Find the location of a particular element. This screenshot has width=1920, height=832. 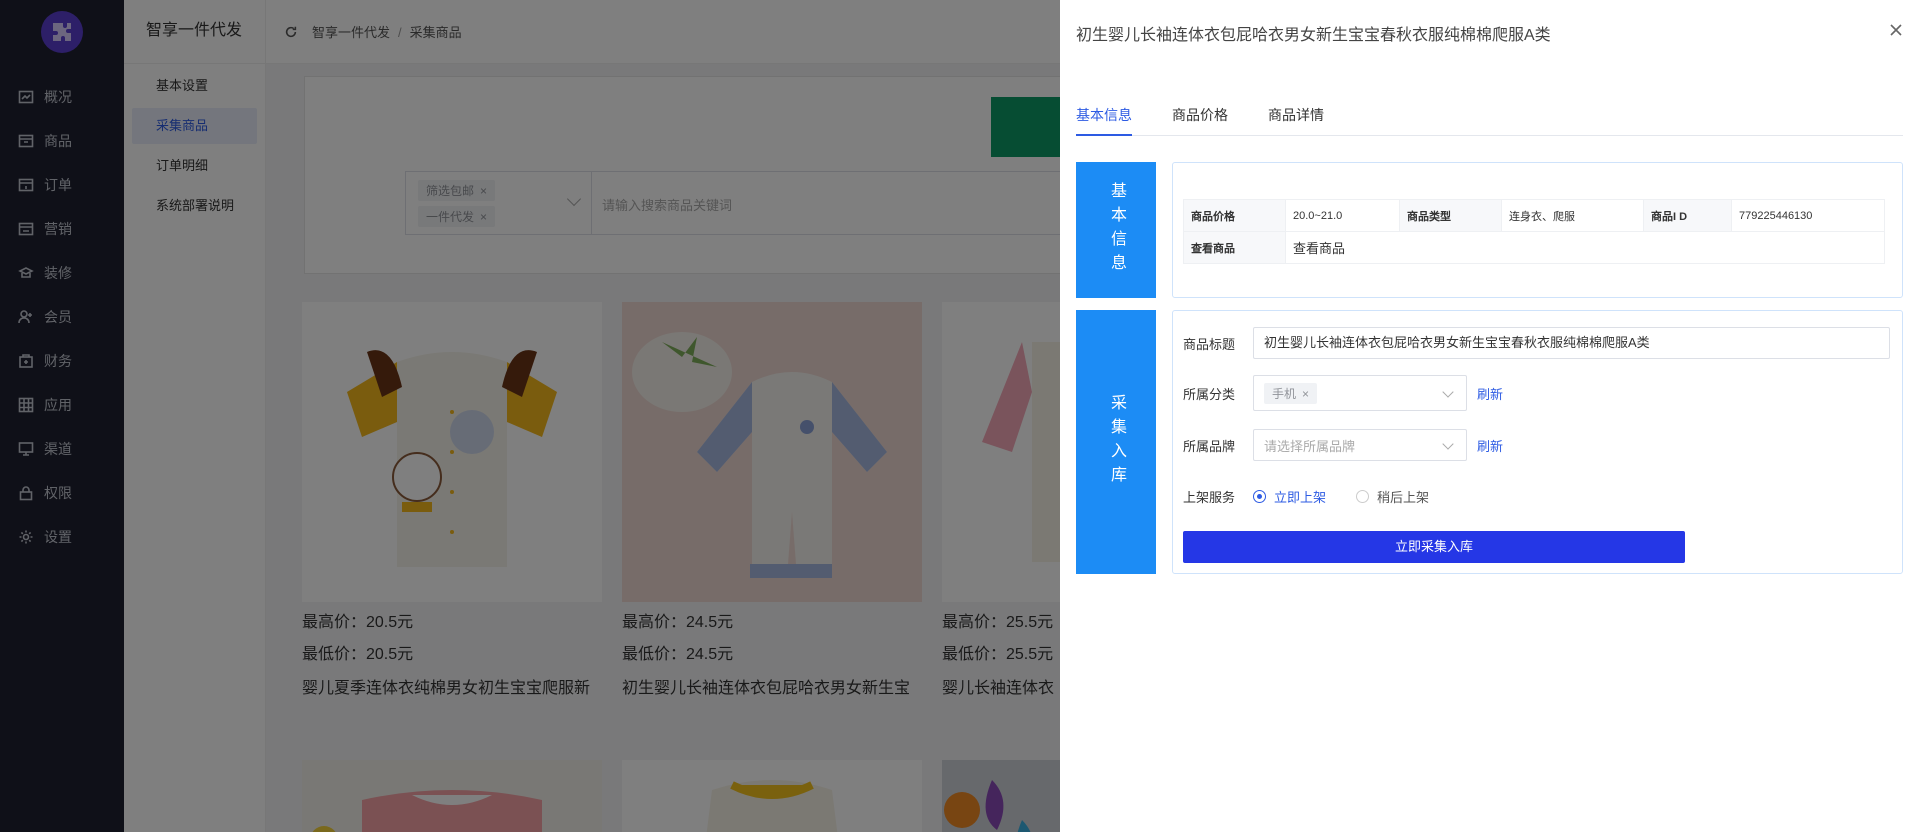

category-tag: 手机 × is located at coordinates (1291, 393).